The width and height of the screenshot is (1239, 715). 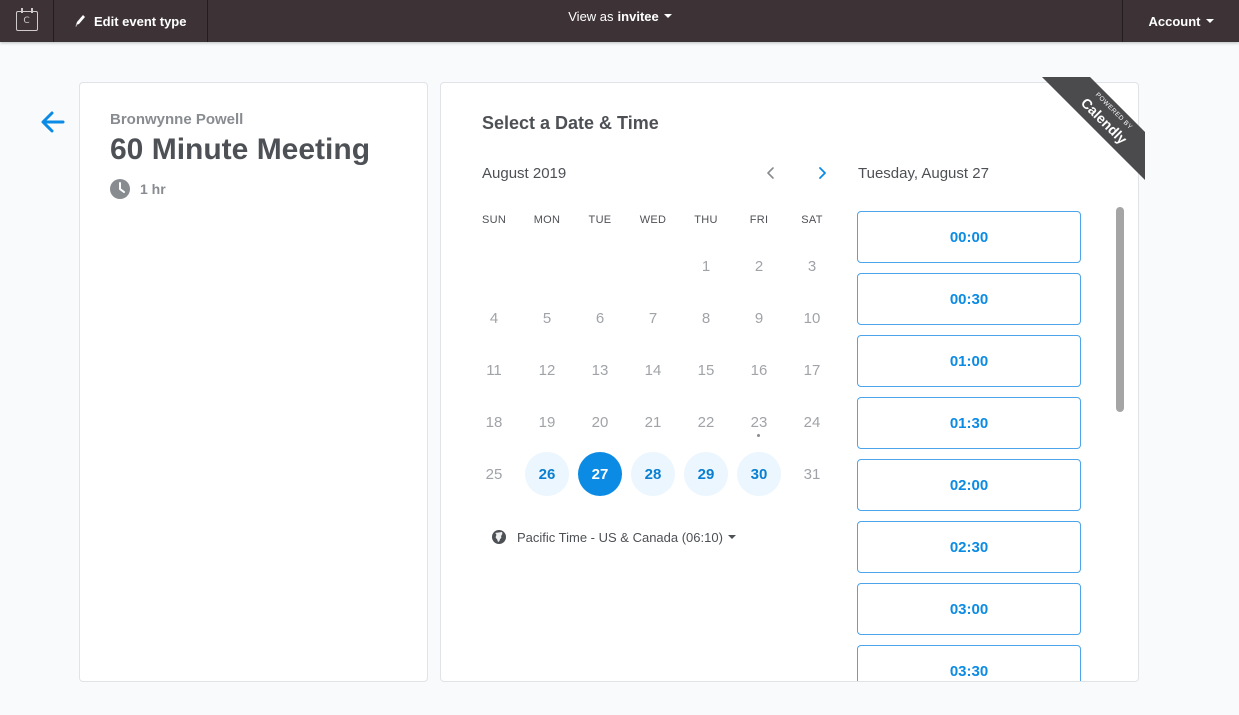 What do you see at coordinates (524, 173) in the screenshot?
I see `calendar-month: August 2019` at bounding box center [524, 173].